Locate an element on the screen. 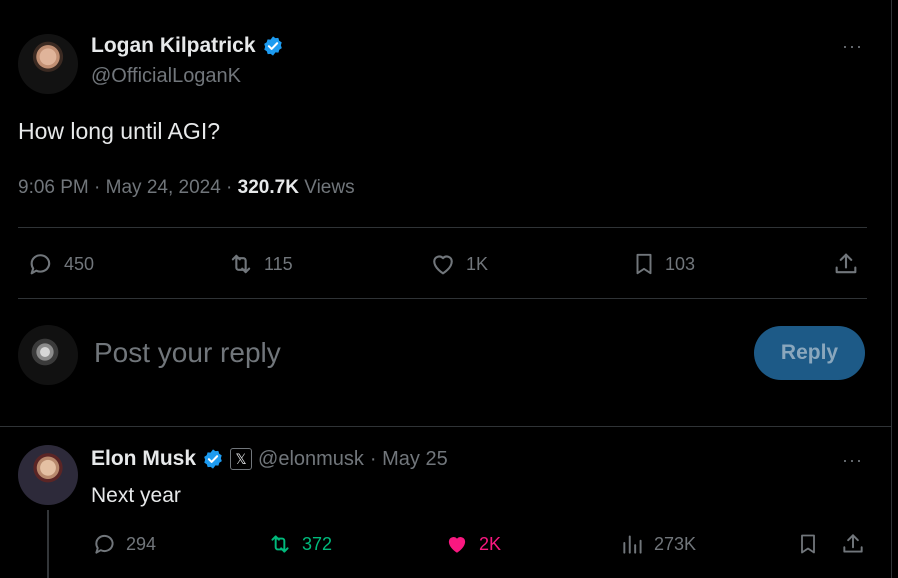  tweet-meta: 9:06 PM · May 24, 2024 · 320.7K Views is located at coordinates (186, 188).